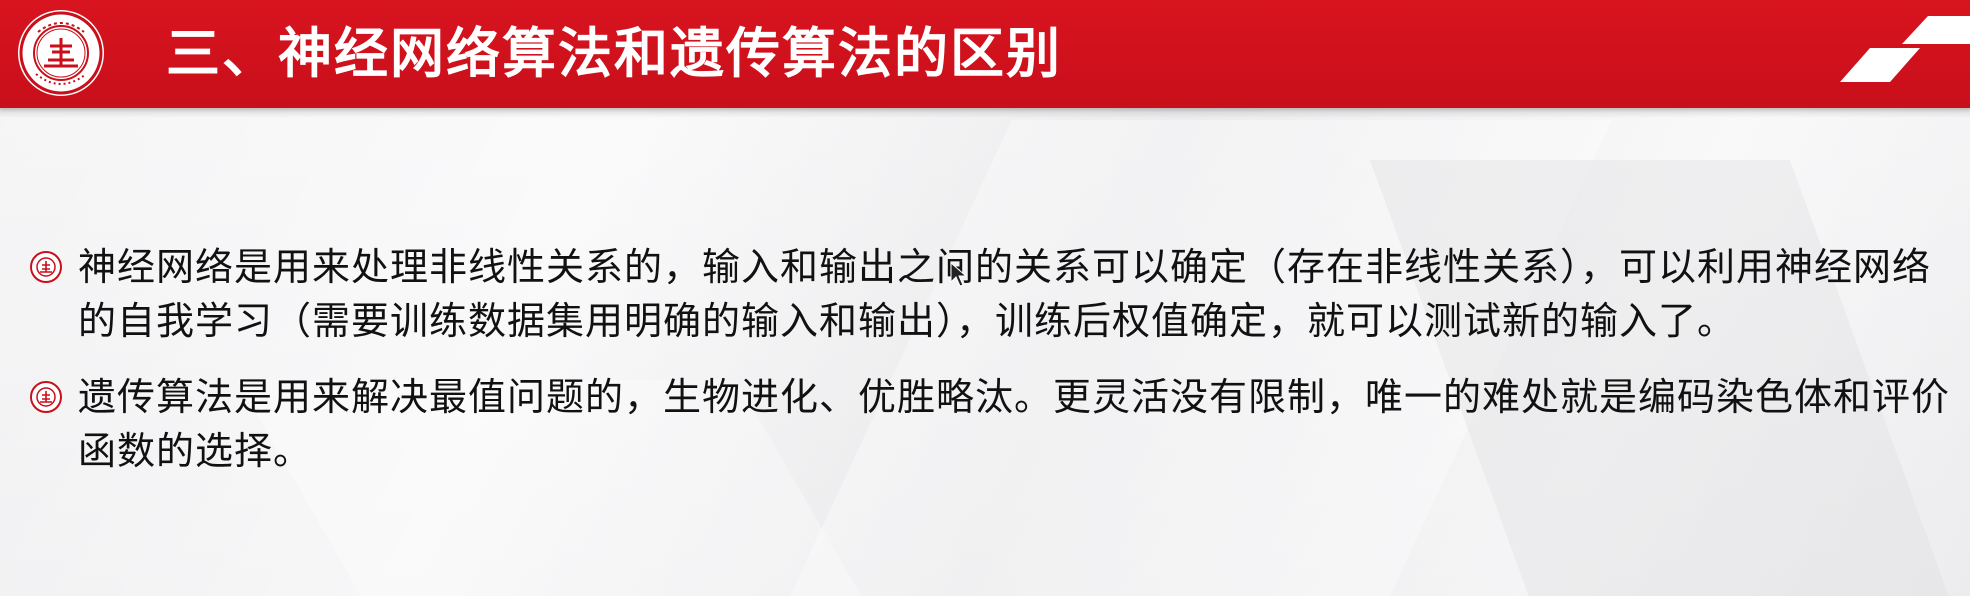 Image resolution: width=1970 pixels, height=596 pixels. I want to click on mouse-pointer-icon, so click(959, 274).